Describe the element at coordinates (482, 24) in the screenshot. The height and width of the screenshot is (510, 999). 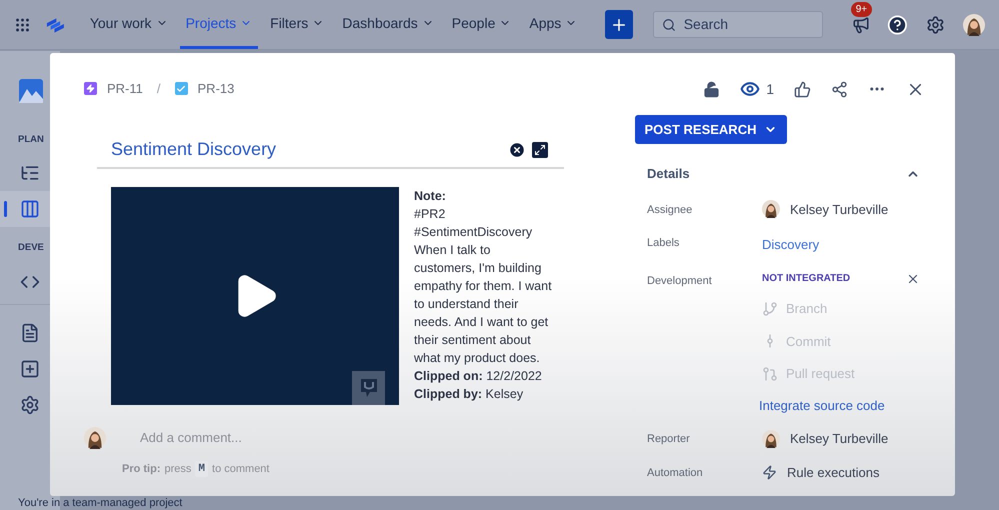
I see `nav-tab: People` at that location.